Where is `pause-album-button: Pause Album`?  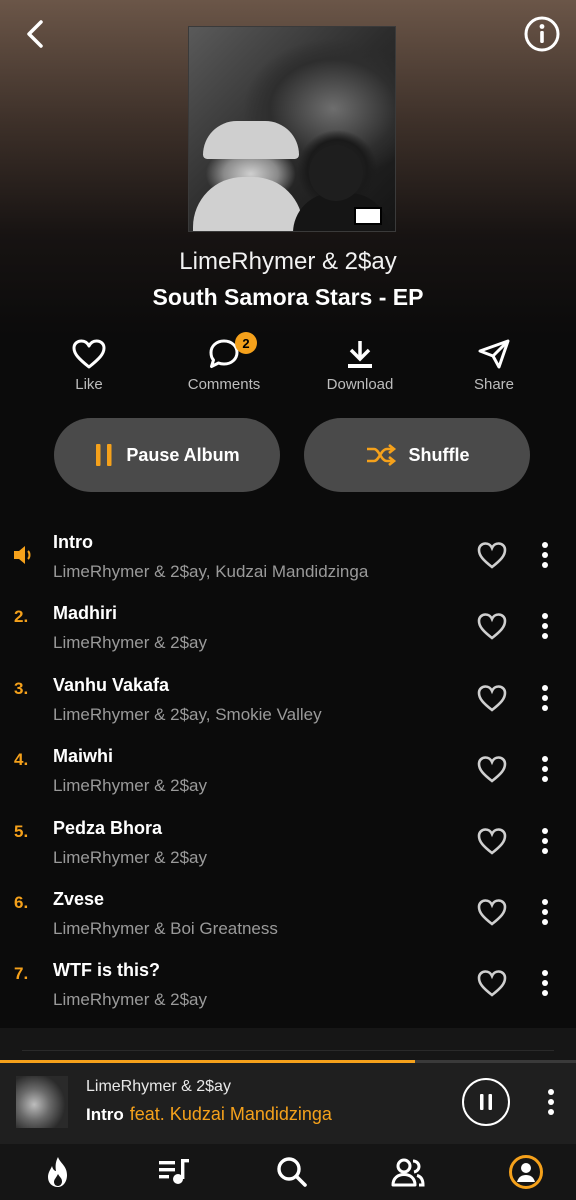 pause-album-button: Pause Album is located at coordinates (167, 455).